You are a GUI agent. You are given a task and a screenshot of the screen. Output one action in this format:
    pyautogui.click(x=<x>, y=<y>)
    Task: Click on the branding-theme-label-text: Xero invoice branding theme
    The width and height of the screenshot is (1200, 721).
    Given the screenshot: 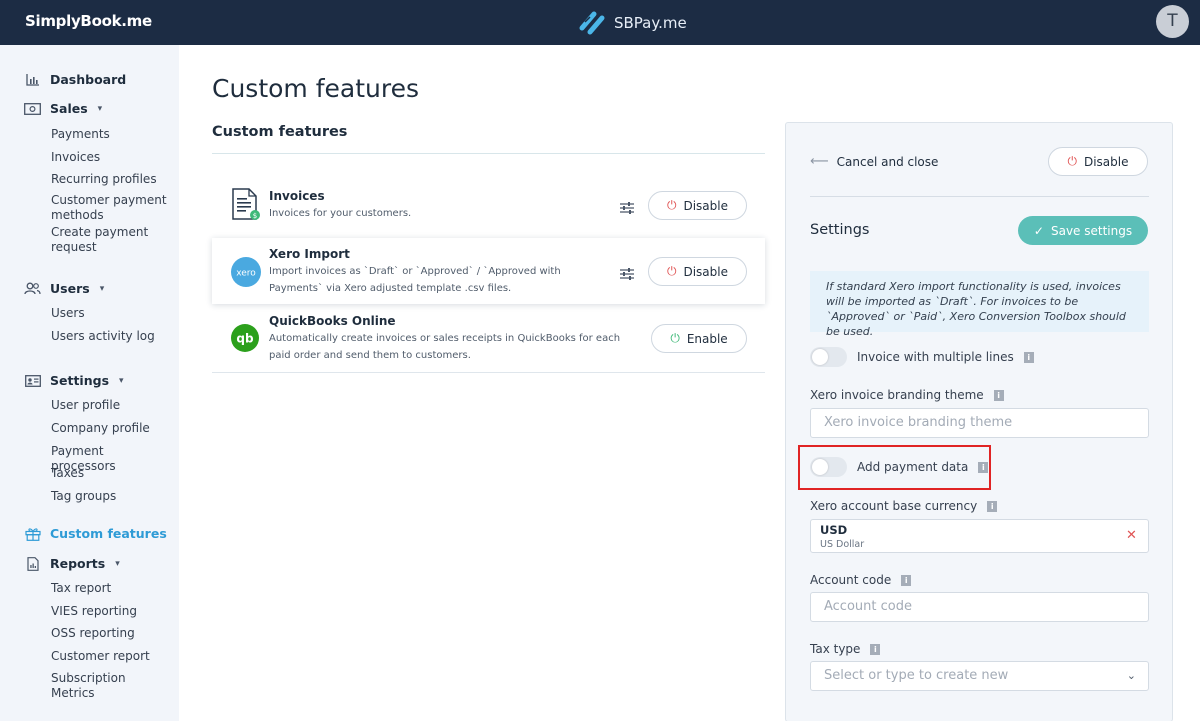 What is the action you would take?
    pyautogui.click(x=897, y=395)
    